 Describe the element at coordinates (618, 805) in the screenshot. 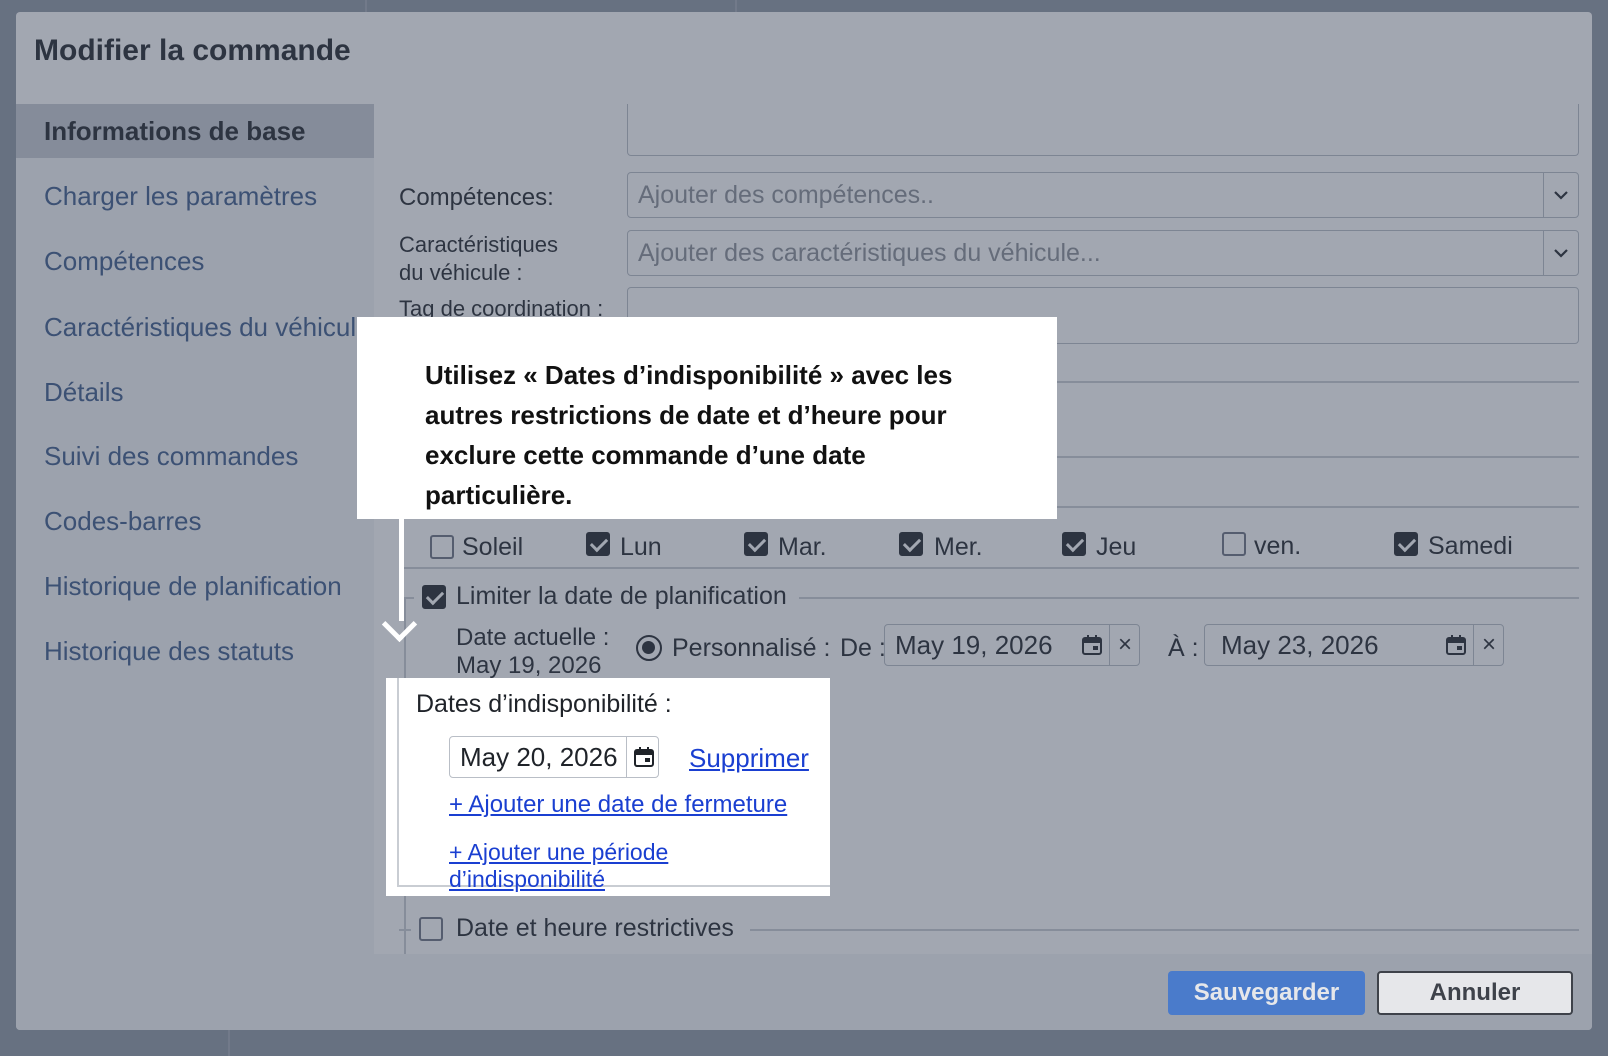

I see `add-closure-date-link: + Ajouter une date de fermeture` at that location.